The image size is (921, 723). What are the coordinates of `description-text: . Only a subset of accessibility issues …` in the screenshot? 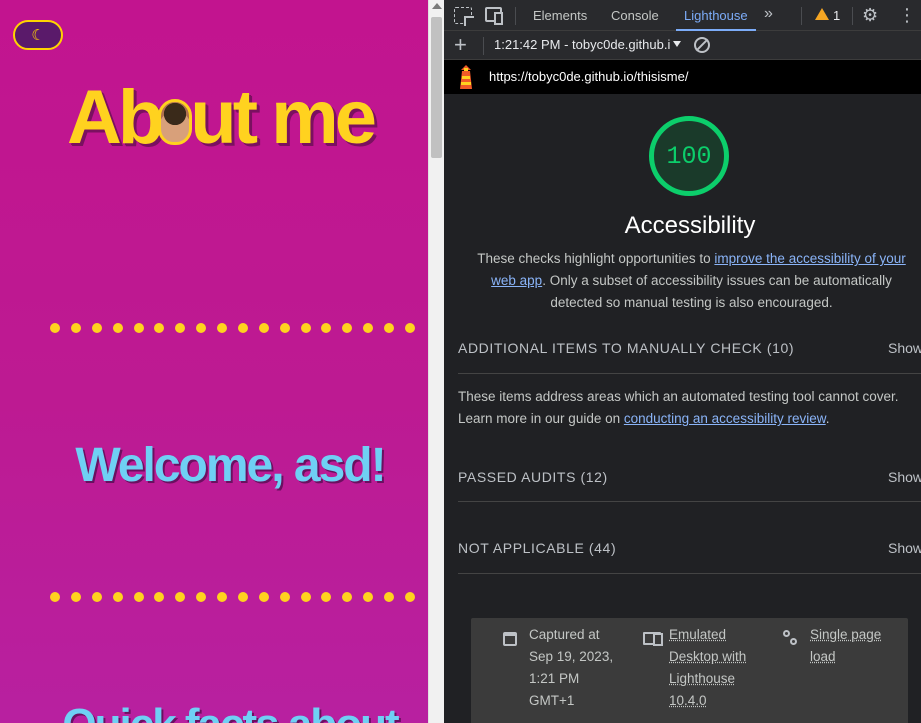 It's located at (717, 291).